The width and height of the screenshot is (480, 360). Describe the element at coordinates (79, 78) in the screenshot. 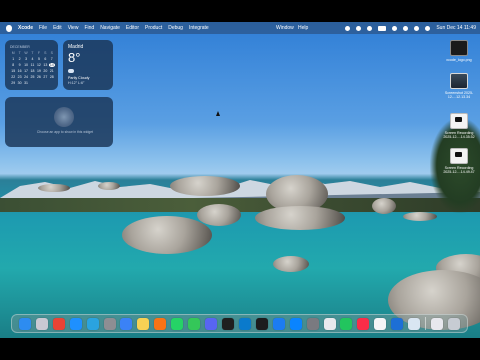

I see `weather-condition: Partly Cloudy` at that location.